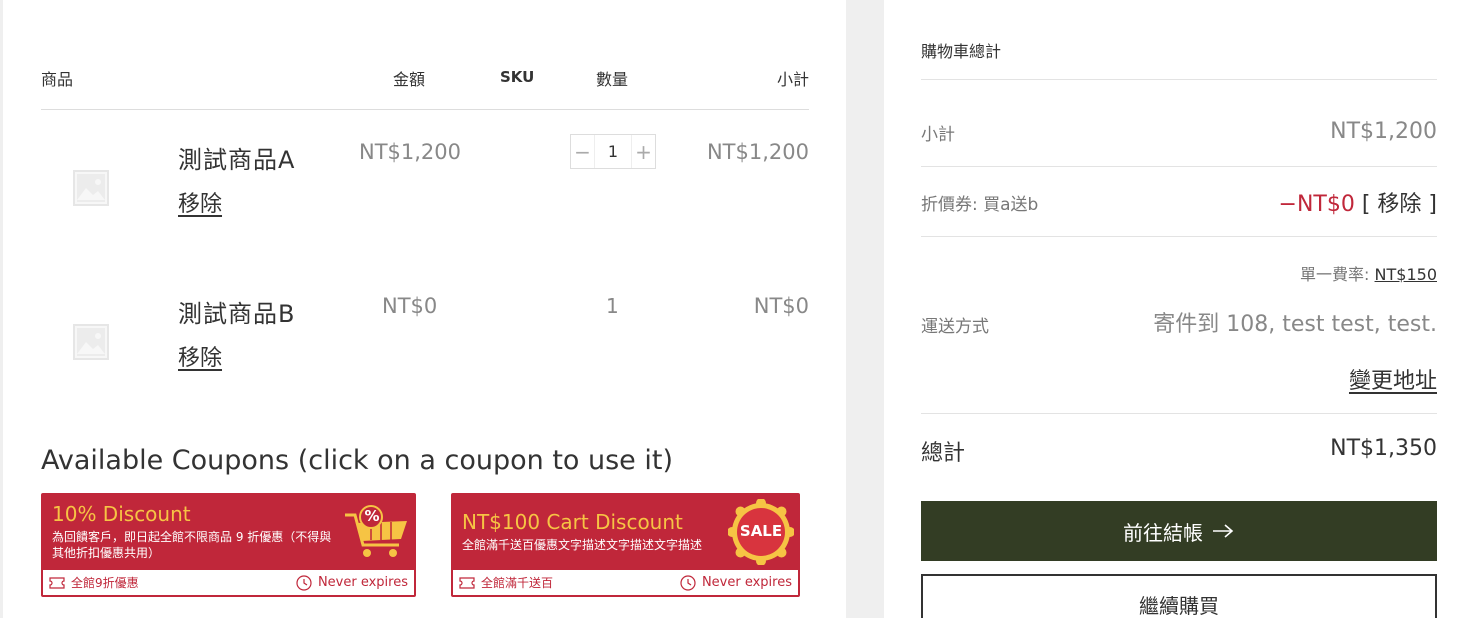 The height and width of the screenshot is (618, 1479). What do you see at coordinates (1316, 204) in the screenshot?
I see `coupon-discount-value: −NT$0` at bounding box center [1316, 204].